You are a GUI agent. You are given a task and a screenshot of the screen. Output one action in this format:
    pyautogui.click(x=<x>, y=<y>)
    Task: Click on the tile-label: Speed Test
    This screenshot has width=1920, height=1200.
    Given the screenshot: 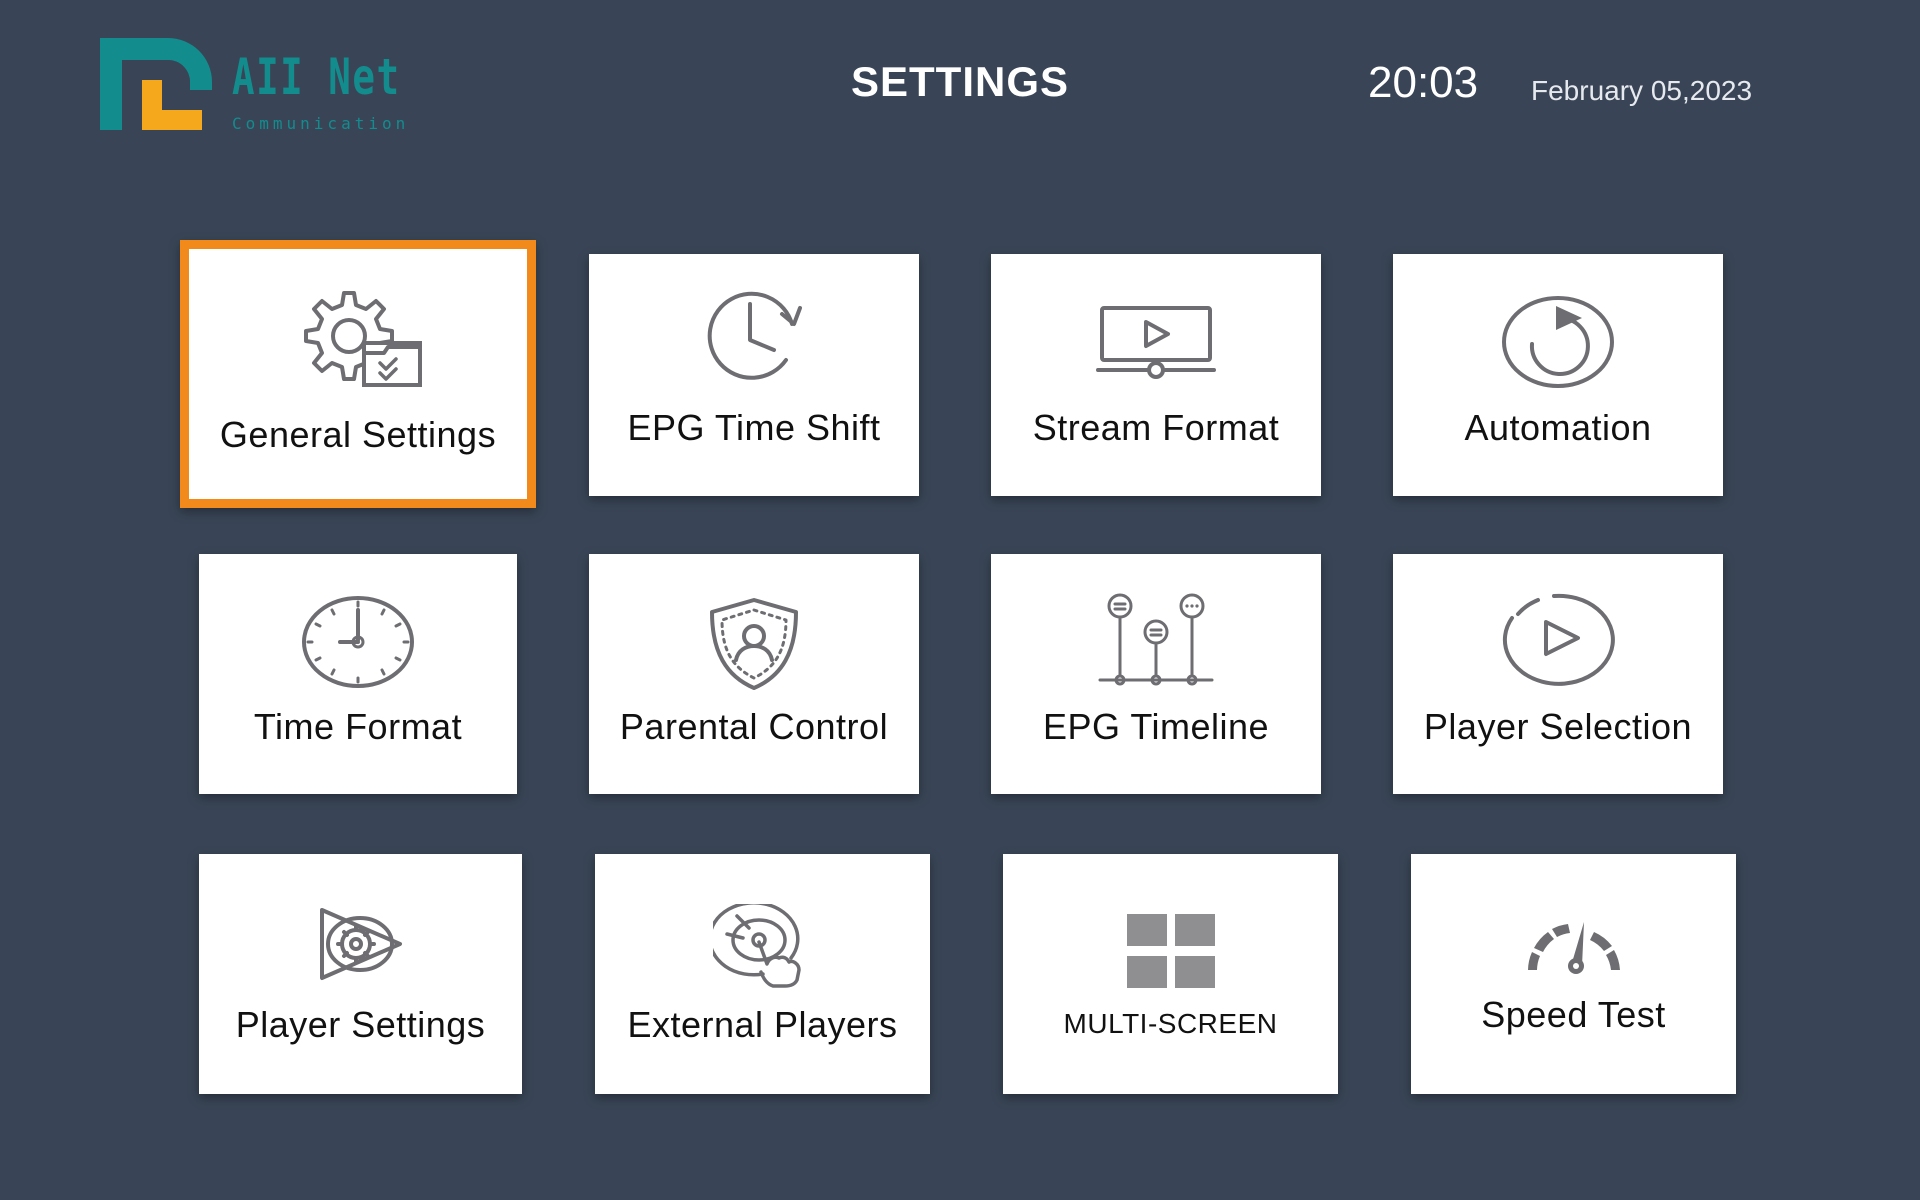 What is the action you would take?
    pyautogui.click(x=1573, y=1014)
    